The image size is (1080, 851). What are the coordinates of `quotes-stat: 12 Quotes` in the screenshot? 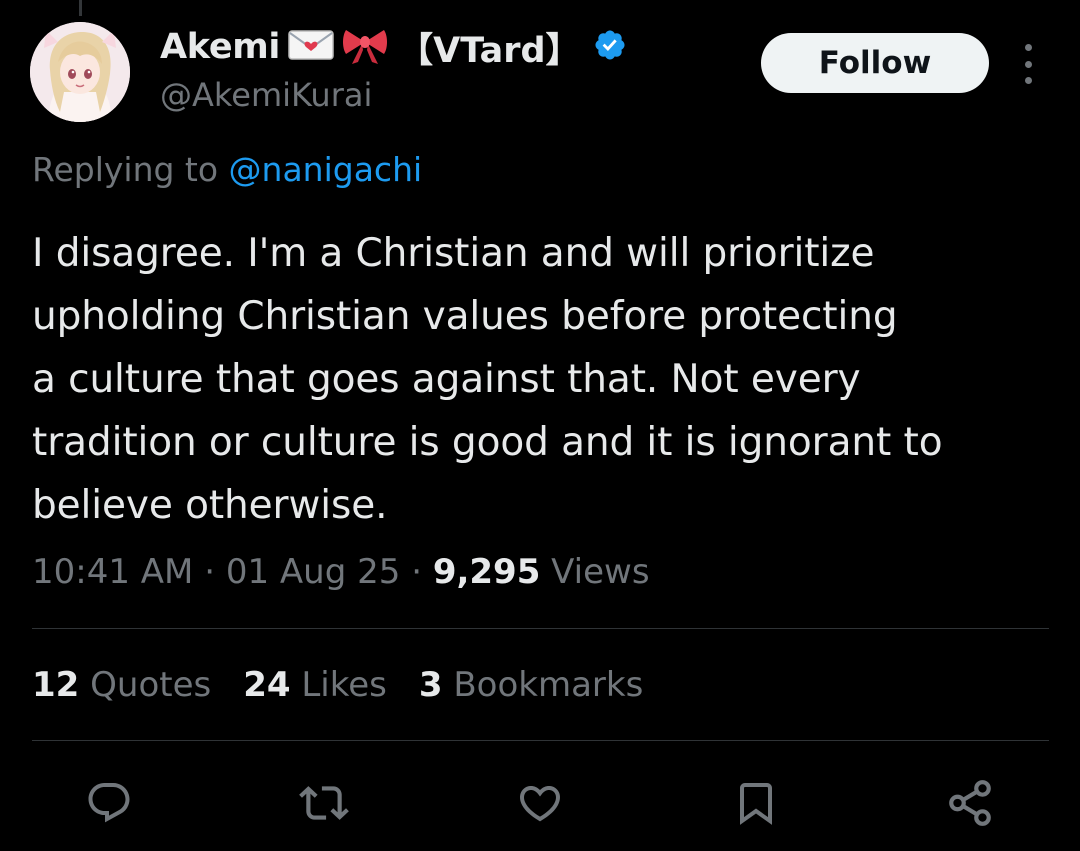 It's located at (121, 685).